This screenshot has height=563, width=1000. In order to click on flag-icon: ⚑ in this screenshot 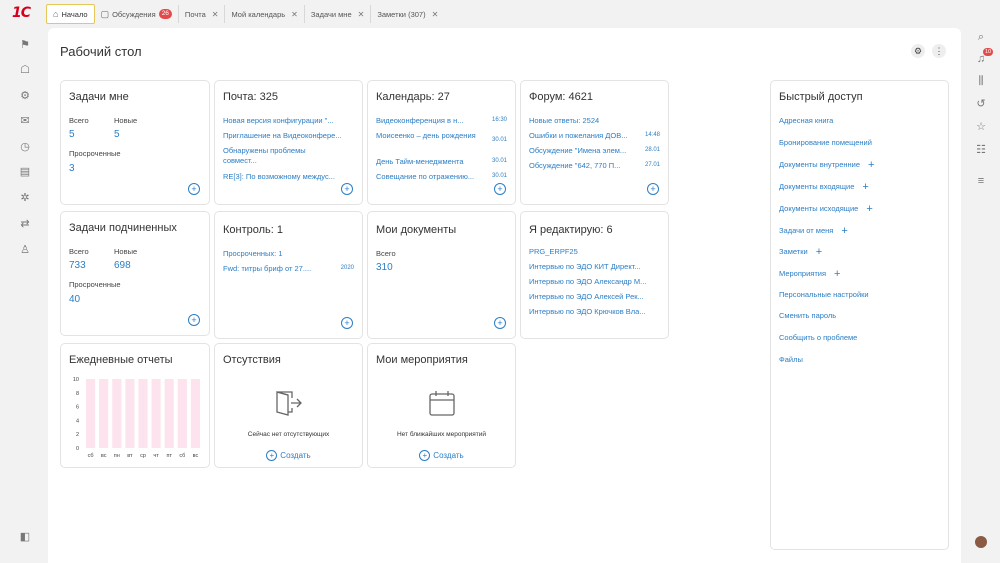, I will do `click(25, 45)`.